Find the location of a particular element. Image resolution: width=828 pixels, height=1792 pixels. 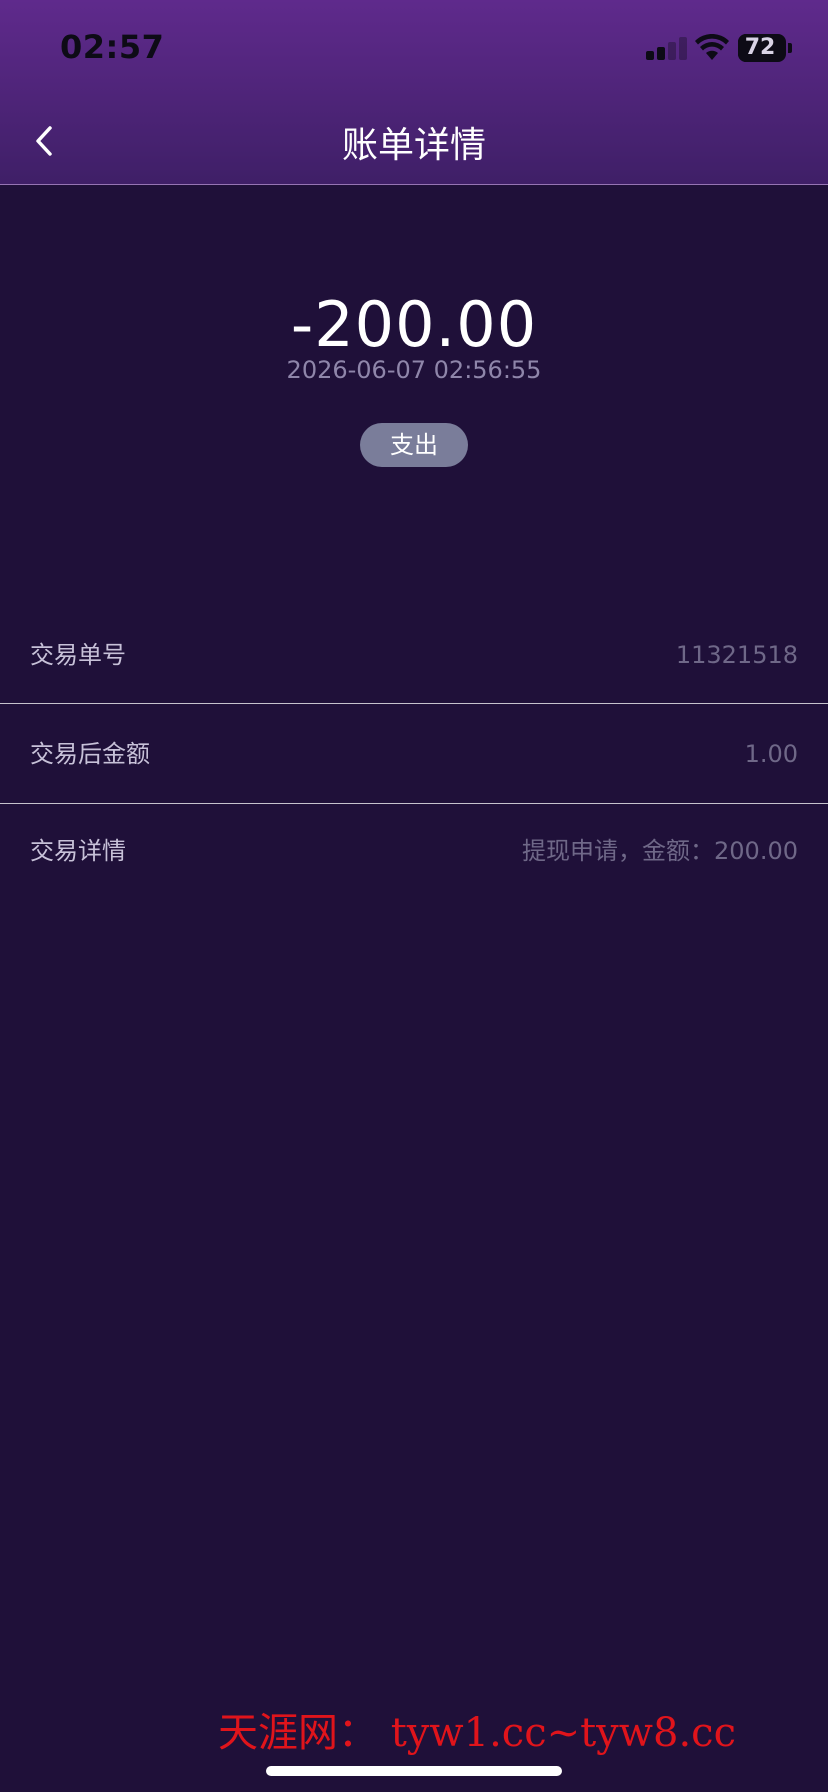

status-icons: 72 is located at coordinates (721, 50).